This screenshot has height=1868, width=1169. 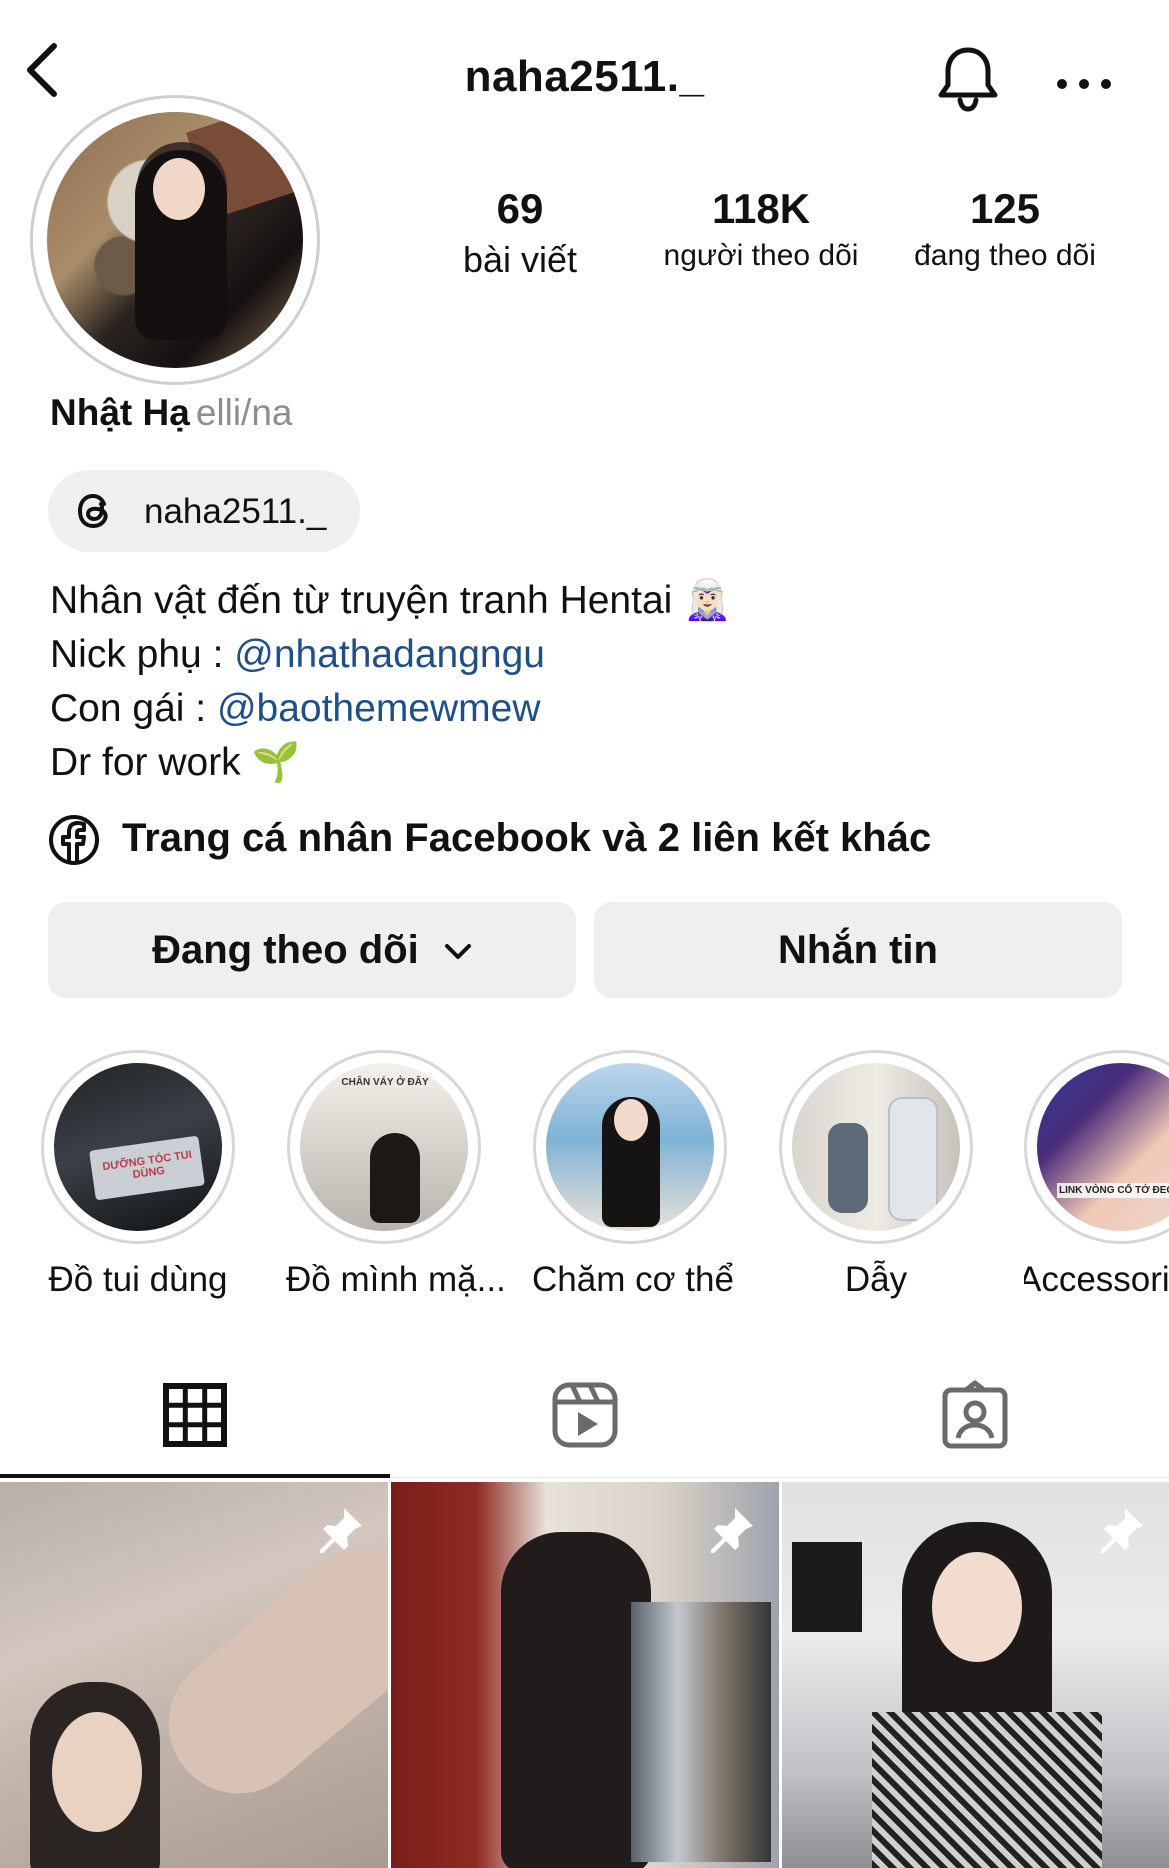 What do you see at coordinates (520, 233) in the screenshot?
I see `stat-posts: 69 bài viết` at bounding box center [520, 233].